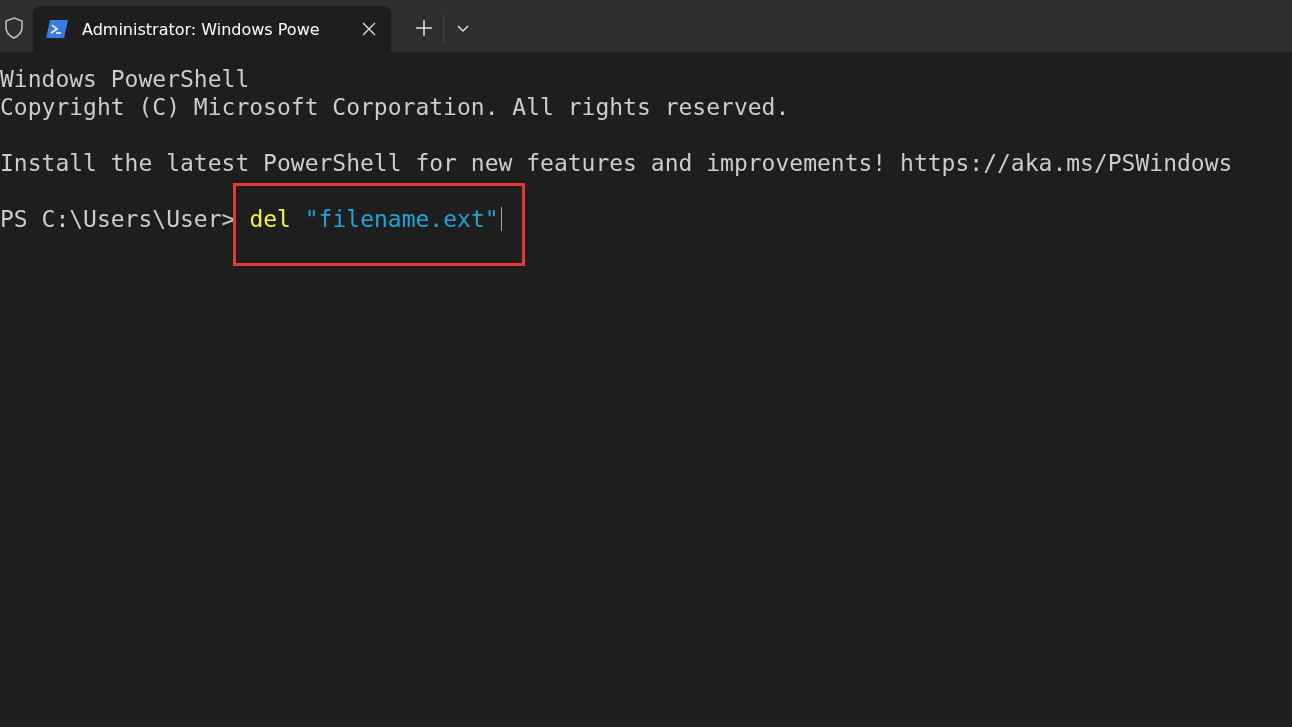 This screenshot has height=727, width=1292. What do you see at coordinates (57, 29) in the screenshot?
I see `powershell-icon` at bounding box center [57, 29].